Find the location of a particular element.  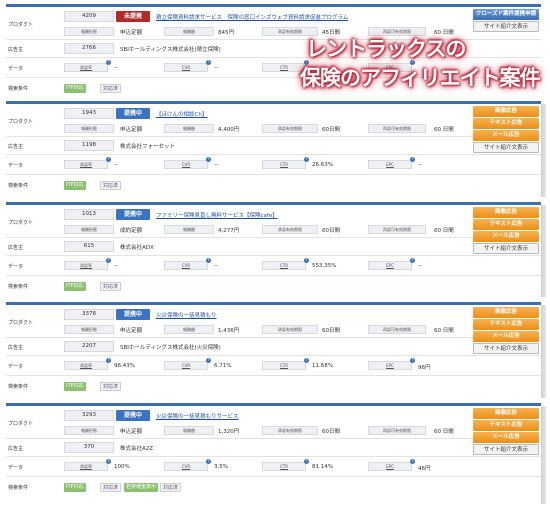

data-row: データ 承認率? 96.43% CVR? 6.71% CTR? 11.68% EPC? 96円 is located at coordinates (273, 366).